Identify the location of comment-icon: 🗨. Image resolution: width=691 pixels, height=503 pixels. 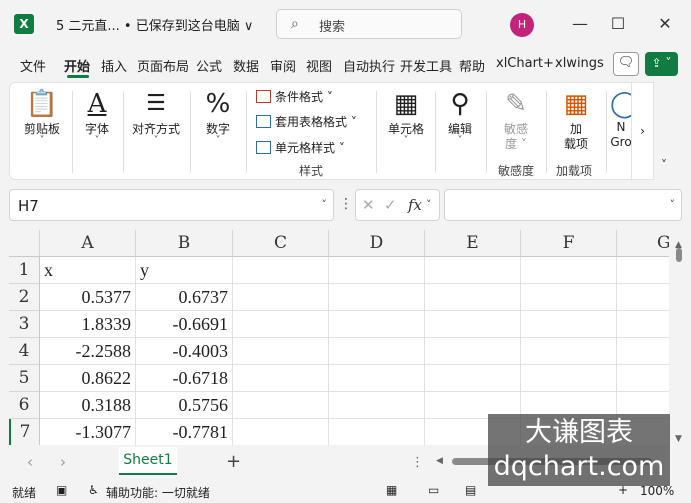
(626, 64).